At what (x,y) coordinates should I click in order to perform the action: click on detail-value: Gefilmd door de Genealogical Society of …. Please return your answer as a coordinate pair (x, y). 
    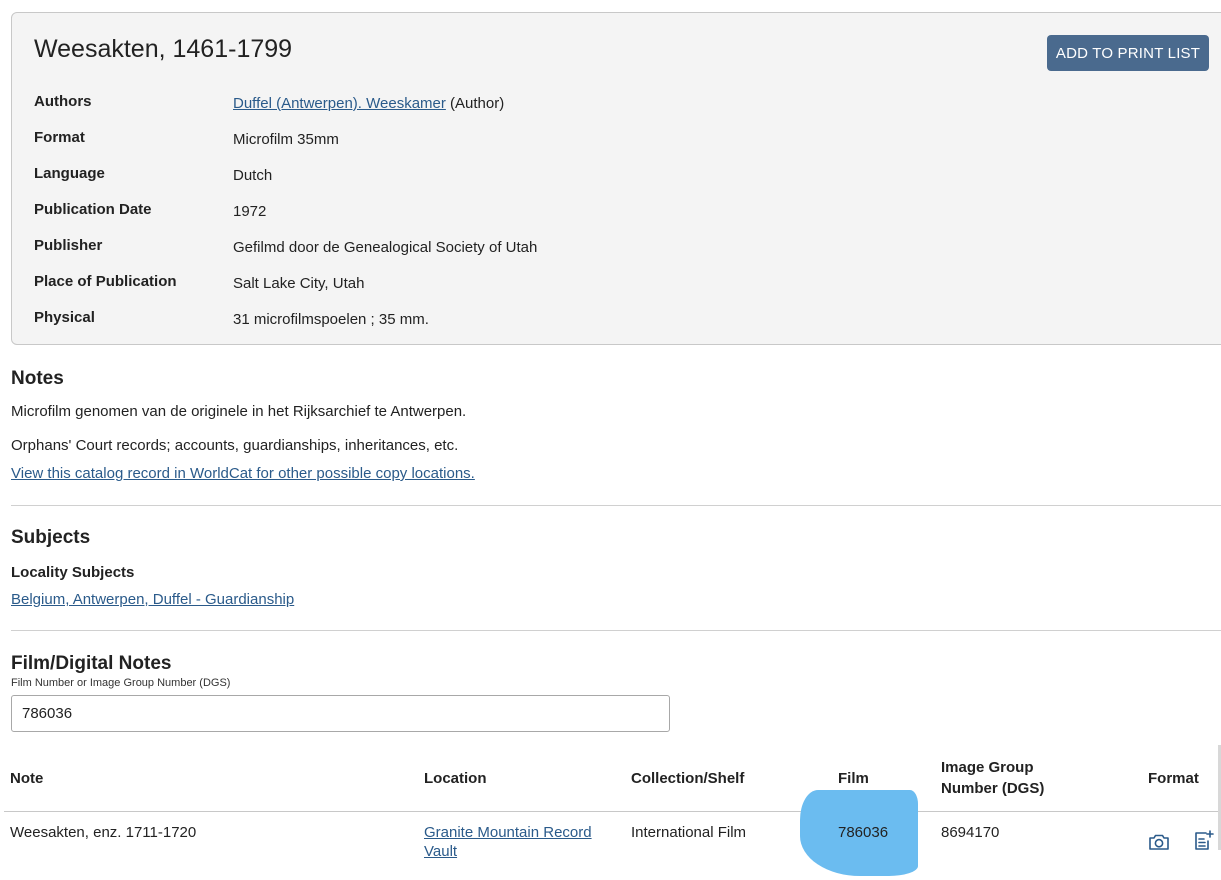
    Looking at the image, I should click on (385, 247).